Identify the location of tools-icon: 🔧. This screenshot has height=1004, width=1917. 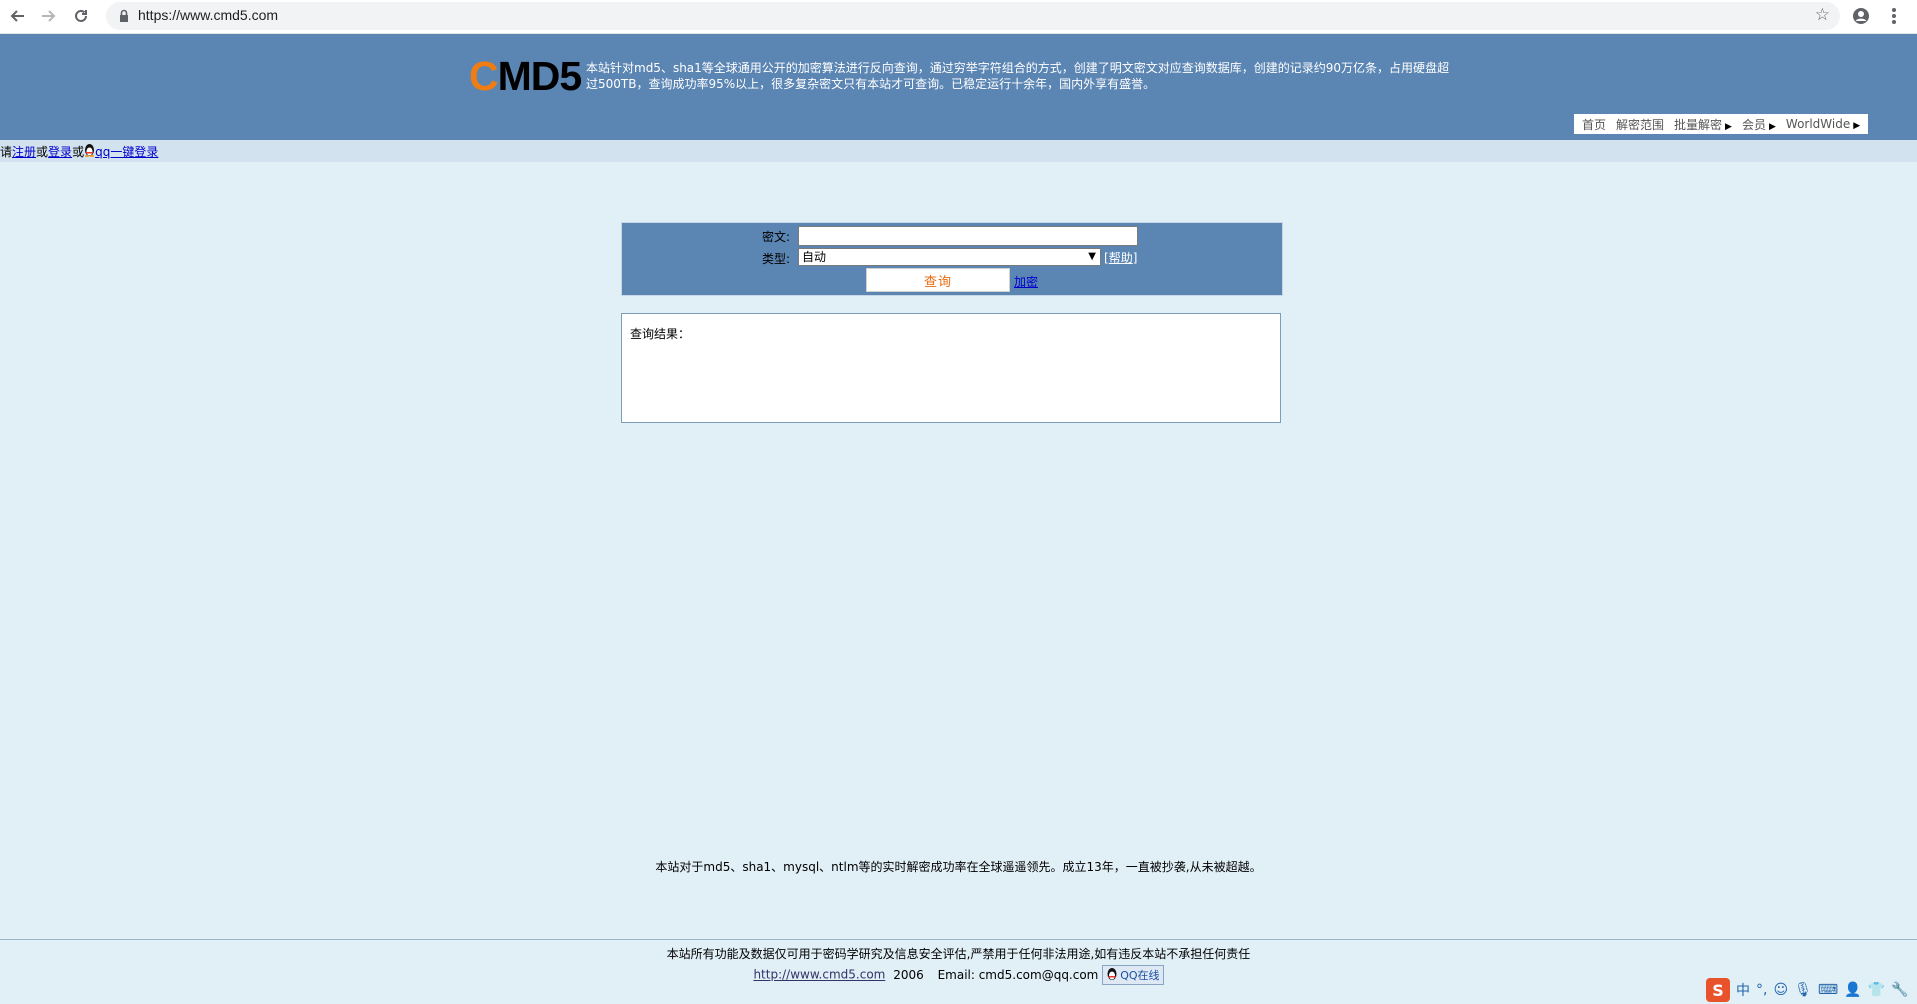
(1899, 990).